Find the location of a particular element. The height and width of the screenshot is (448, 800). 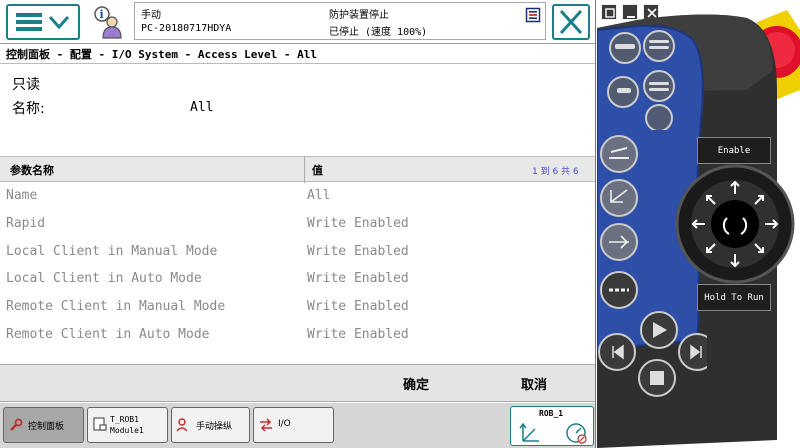

divider is located at coordinates (297, 63).